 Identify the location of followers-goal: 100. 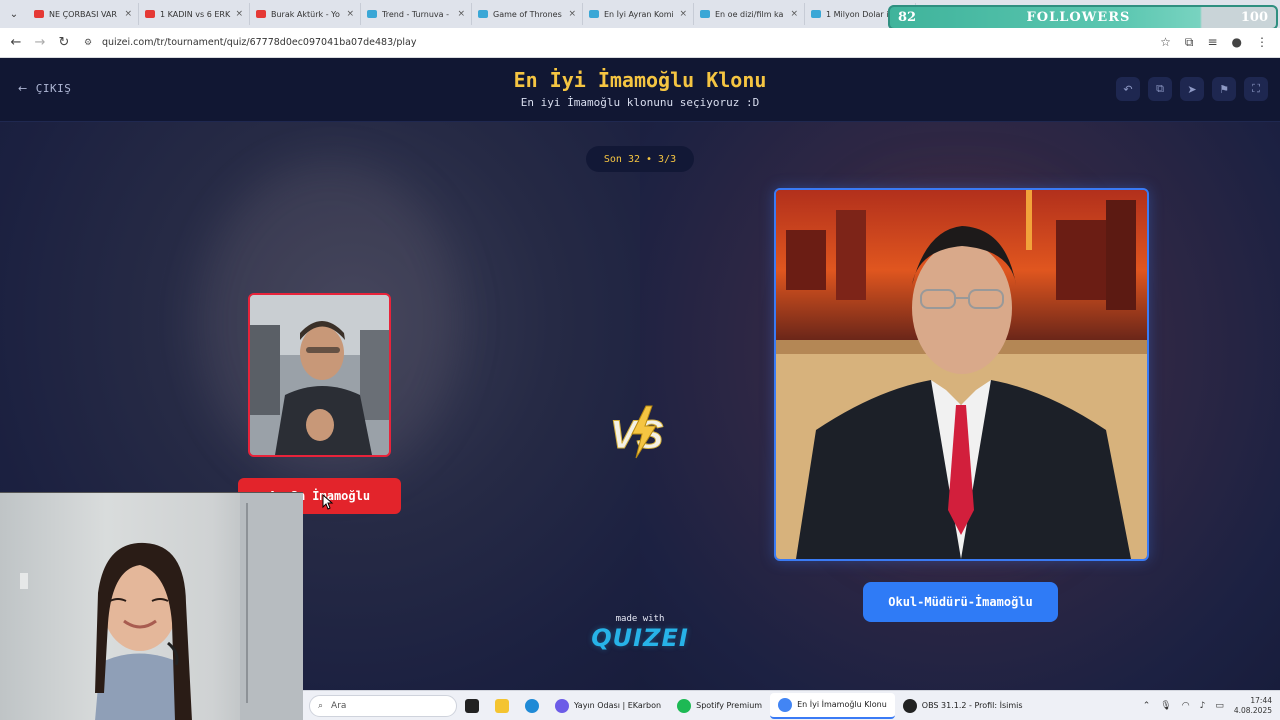
(1254, 17).